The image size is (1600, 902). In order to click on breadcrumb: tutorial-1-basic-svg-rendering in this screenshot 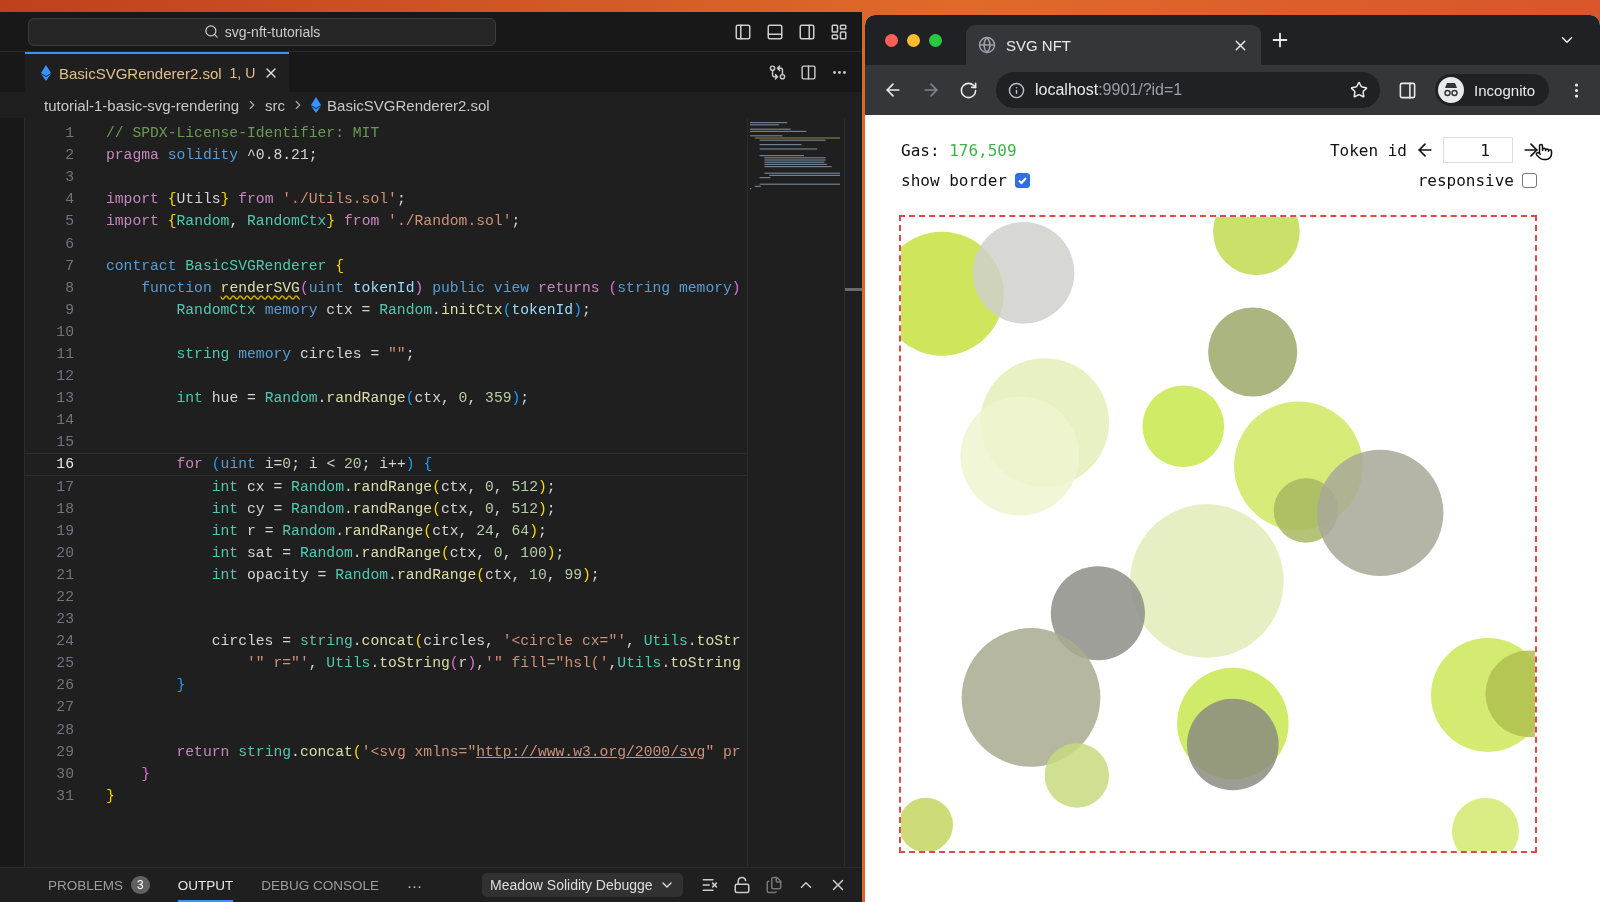, I will do `click(142, 105)`.